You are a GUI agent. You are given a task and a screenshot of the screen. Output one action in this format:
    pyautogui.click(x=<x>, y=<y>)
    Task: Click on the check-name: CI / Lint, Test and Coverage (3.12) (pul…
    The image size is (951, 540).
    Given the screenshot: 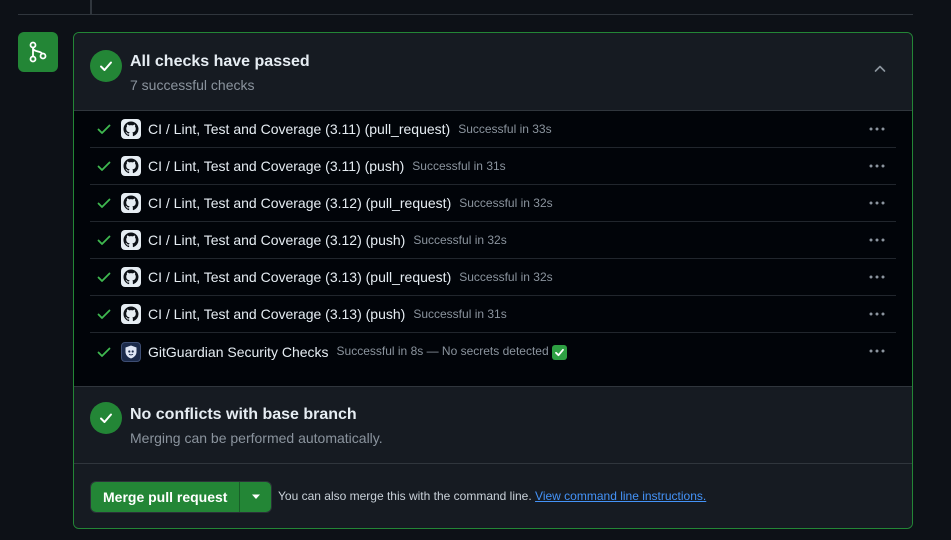 What is the action you would take?
    pyautogui.click(x=300, y=203)
    